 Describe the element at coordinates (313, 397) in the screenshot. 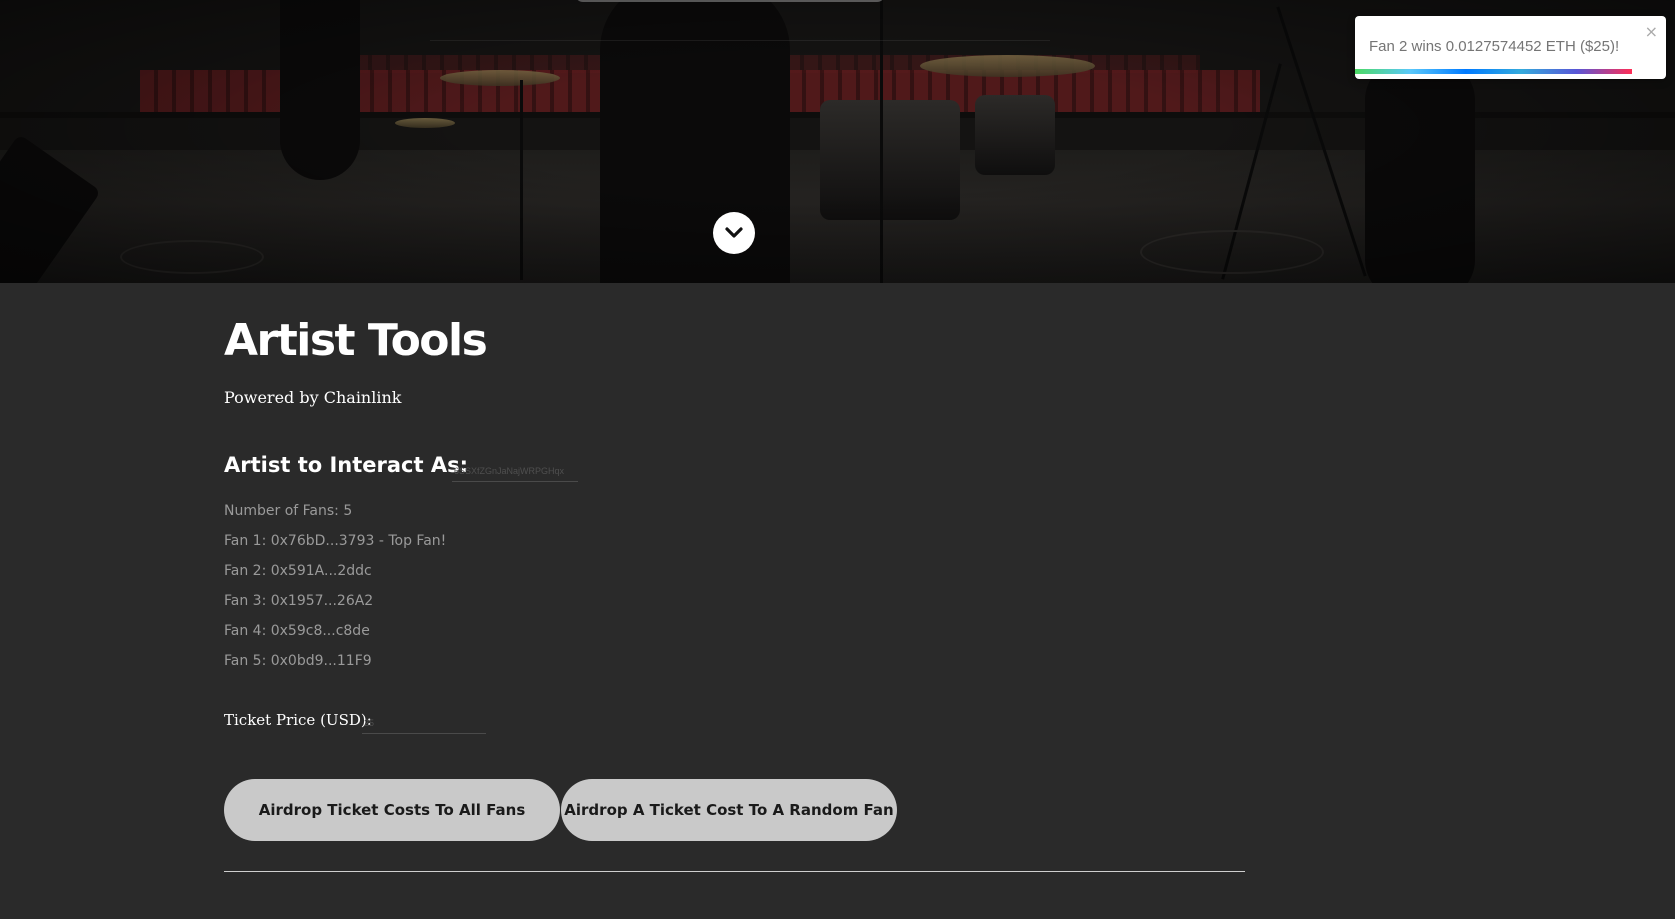

I see `powered-by-label: Powered by Chainlink` at that location.